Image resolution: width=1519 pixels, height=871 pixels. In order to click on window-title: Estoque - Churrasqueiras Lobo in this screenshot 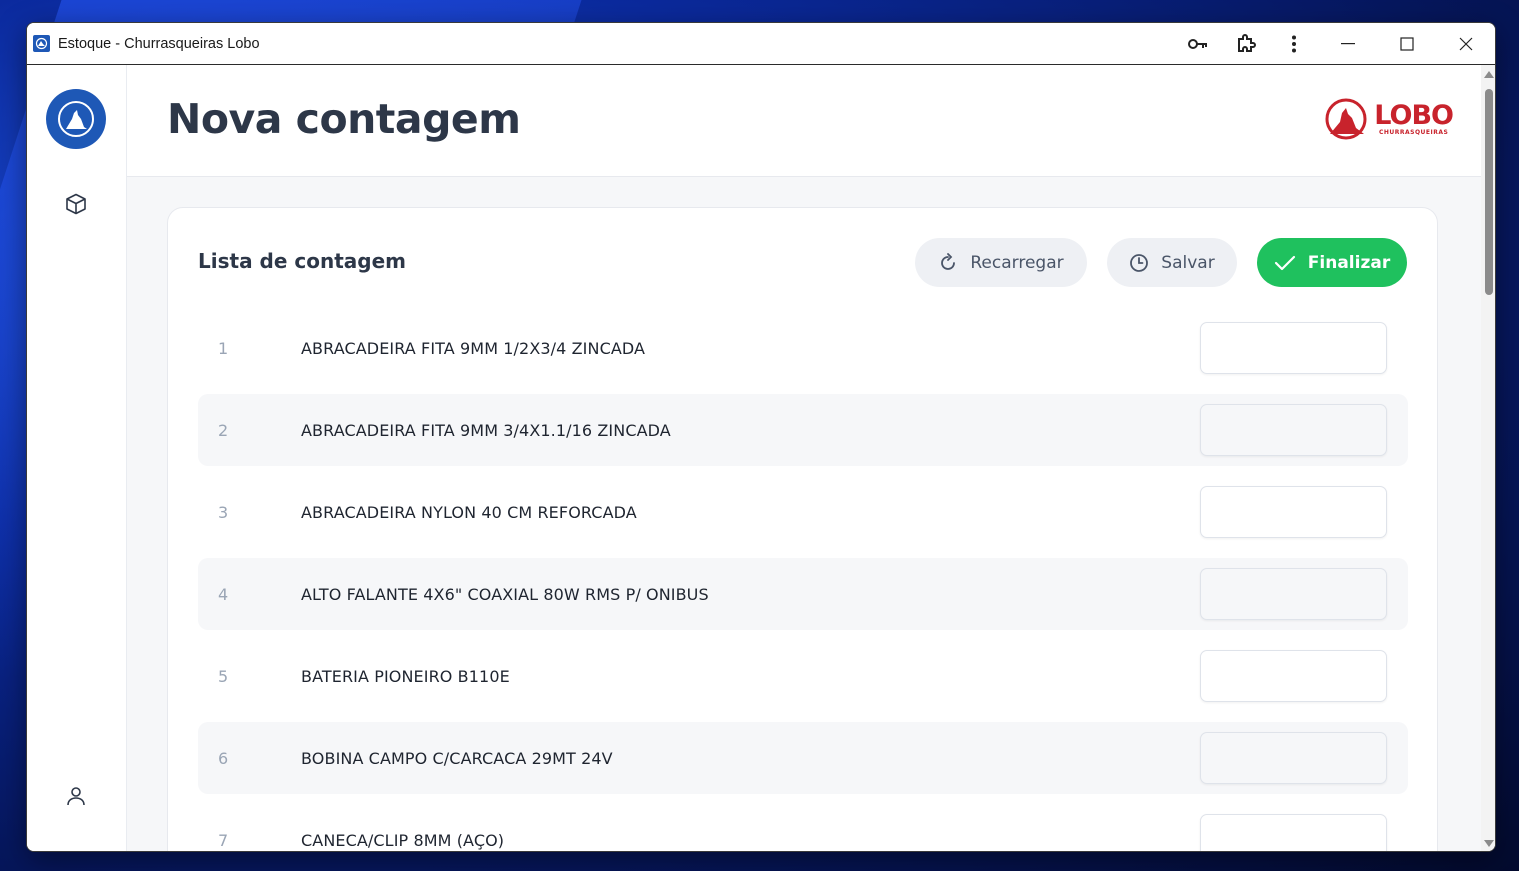, I will do `click(159, 43)`.